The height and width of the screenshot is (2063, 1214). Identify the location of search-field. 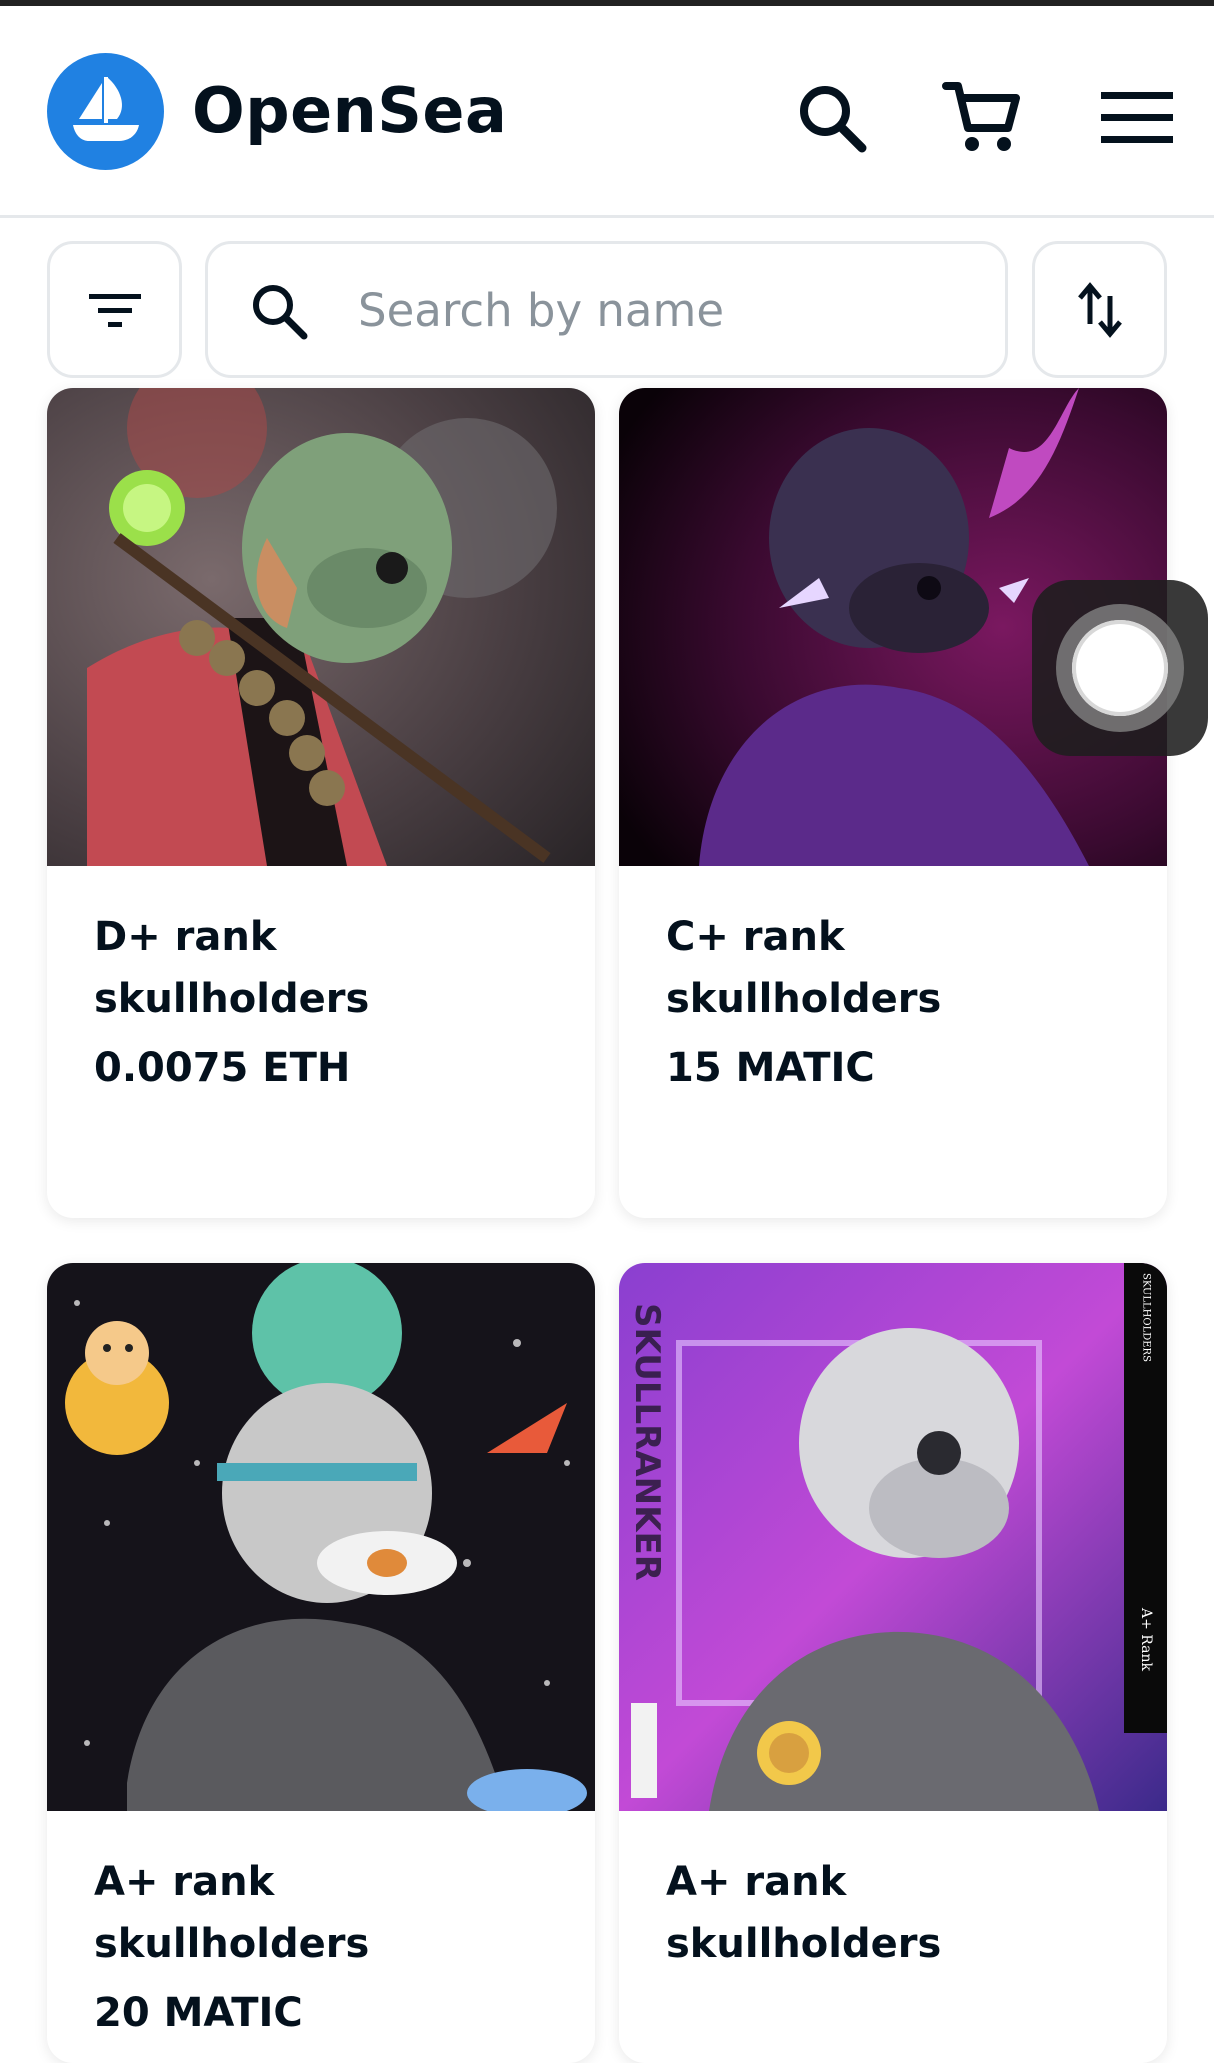
(606, 309).